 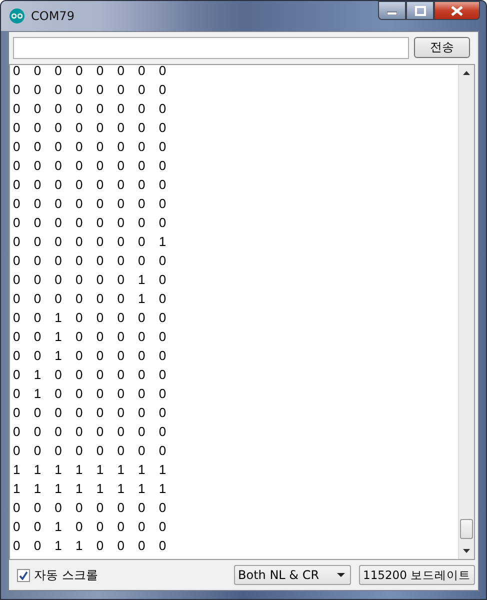 I want to click on autoscroll-label: 자동 스크롤, so click(x=66, y=575).